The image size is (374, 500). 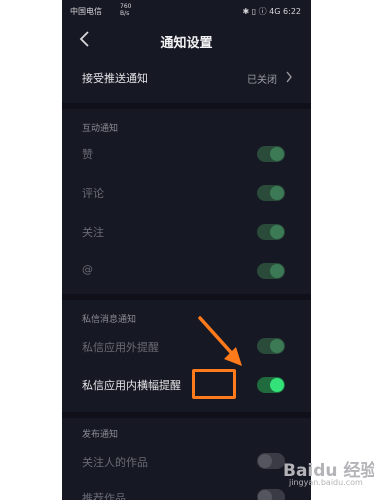 I want to click on recommended-toggle, so click(x=271, y=494).